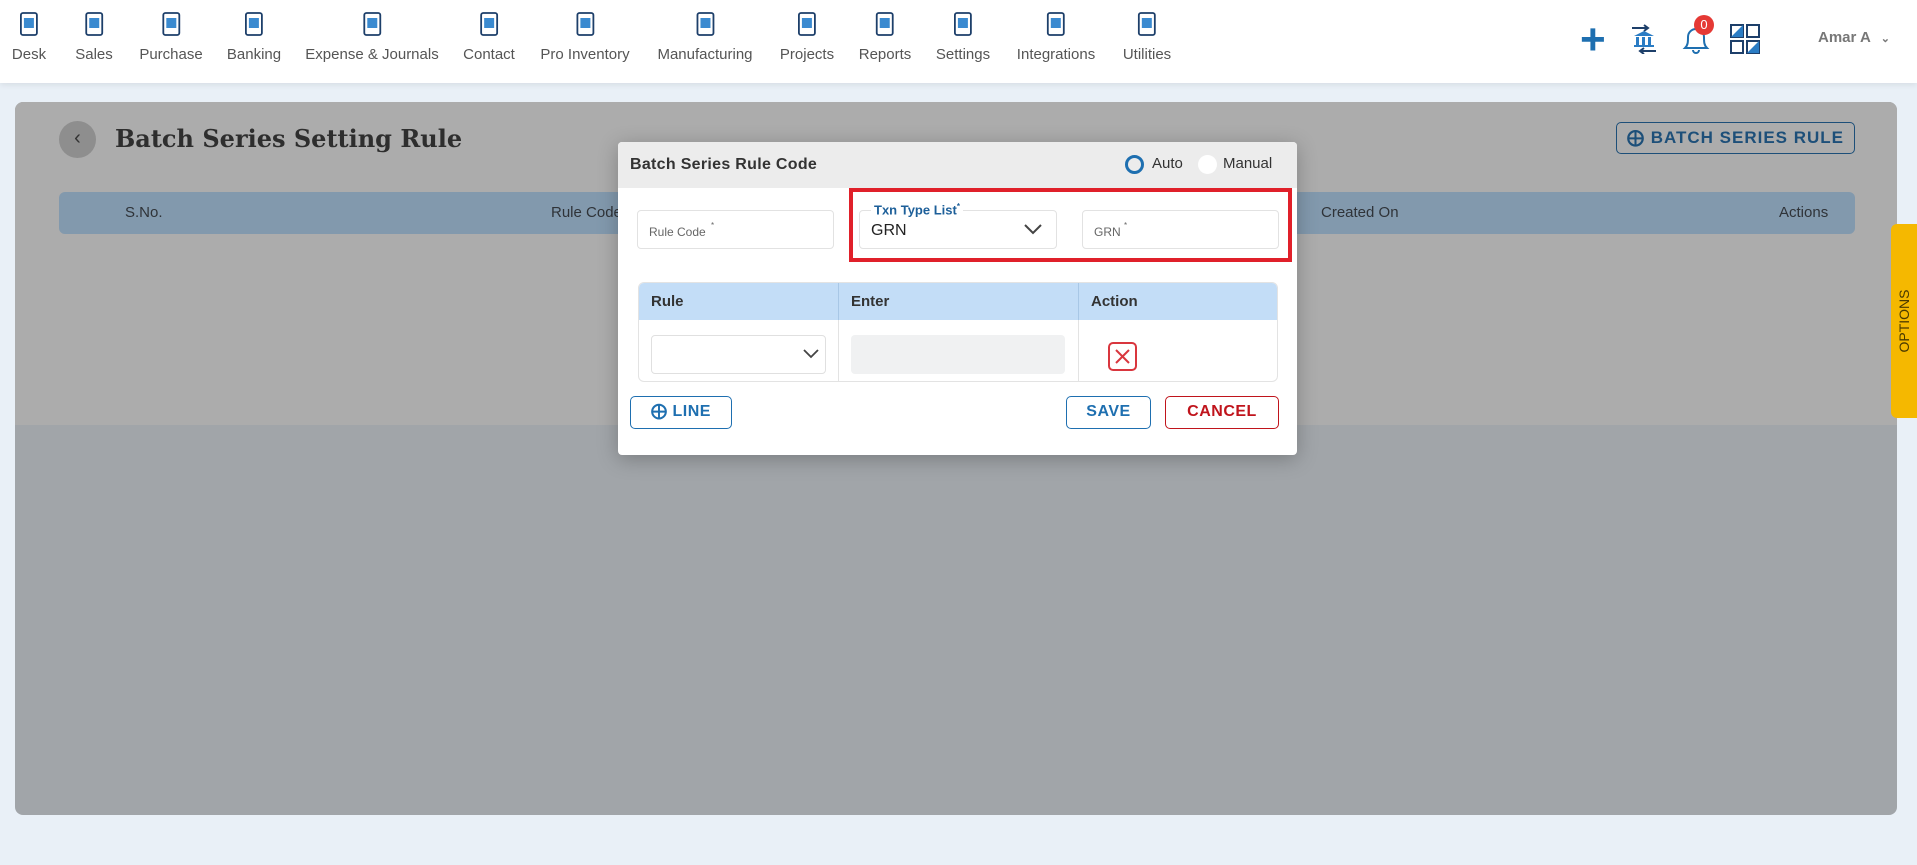  Describe the element at coordinates (144, 212) in the screenshot. I see `col-sno: S.No.` at that location.